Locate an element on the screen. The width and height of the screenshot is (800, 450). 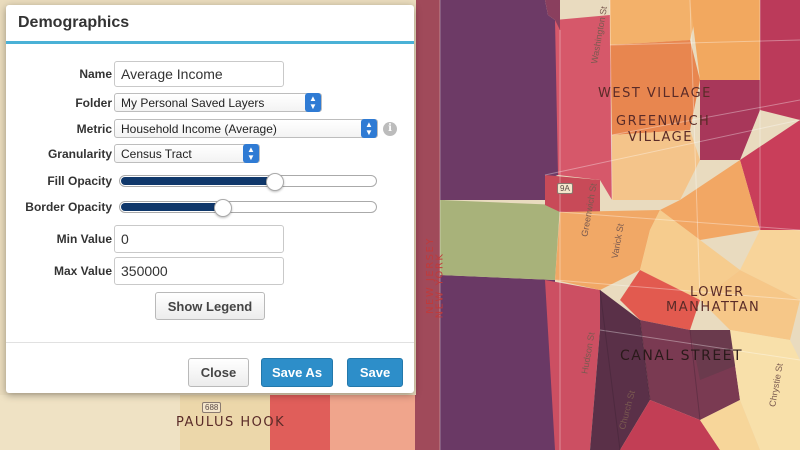
state-label-new-york: NEW YORK is located at coordinates (440, 285).